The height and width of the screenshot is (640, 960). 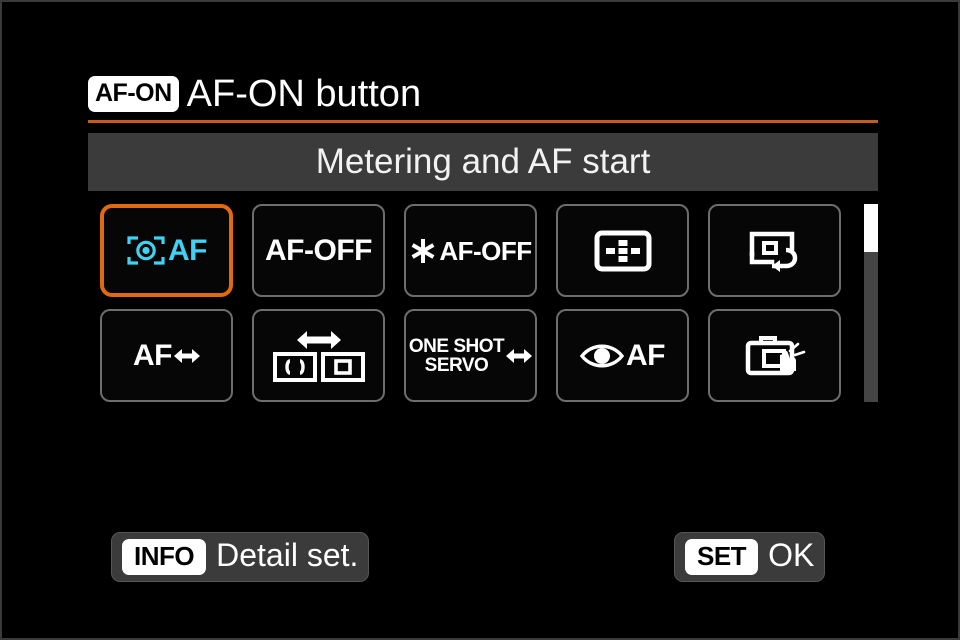 I want to click on option-tile-af-point-selection, so click(x=622, y=250).